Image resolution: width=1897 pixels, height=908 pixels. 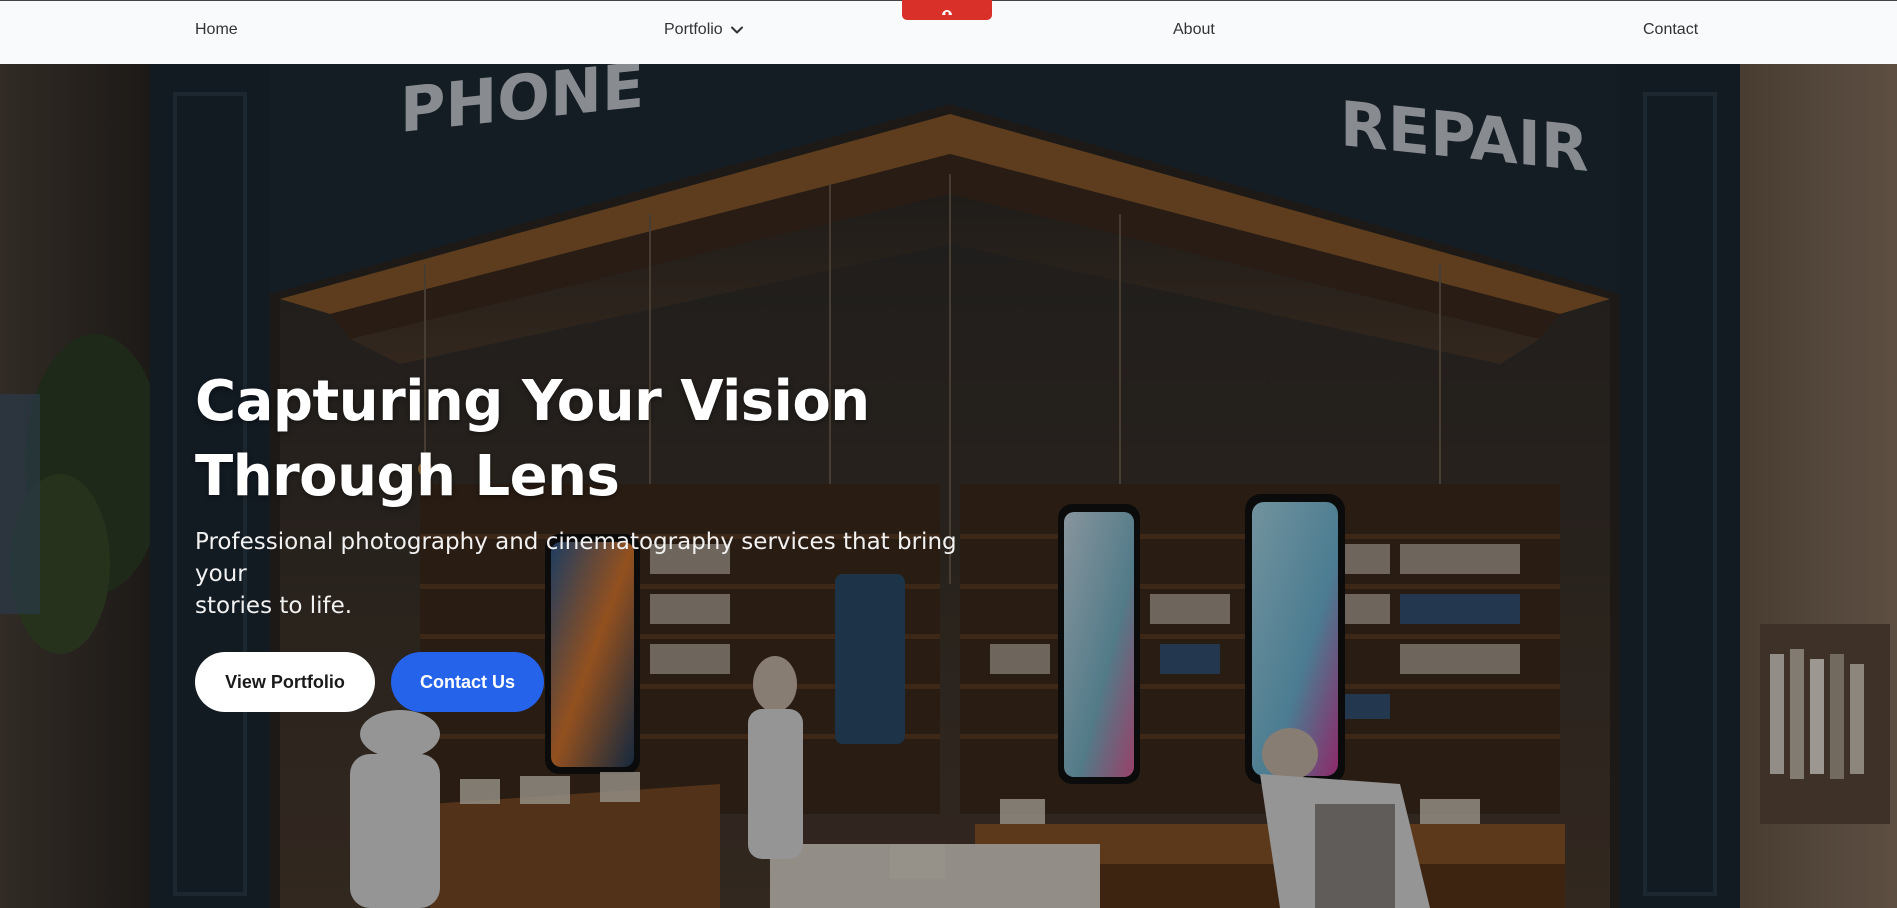 What do you see at coordinates (948, 32) in the screenshot?
I see `top-navbar: Home Portfolio About Contact` at bounding box center [948, 32].